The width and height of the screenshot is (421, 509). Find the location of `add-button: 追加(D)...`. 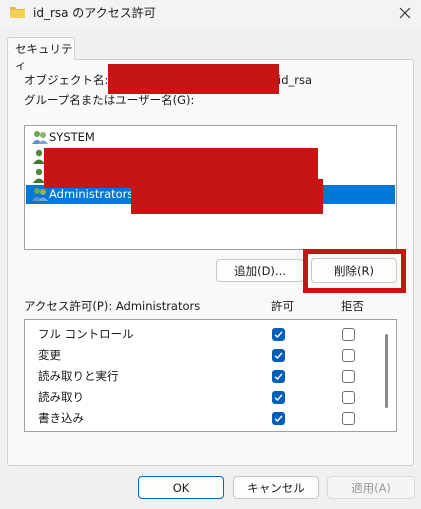

add-button: 追加(D)... is located at coordinates (260, 270).